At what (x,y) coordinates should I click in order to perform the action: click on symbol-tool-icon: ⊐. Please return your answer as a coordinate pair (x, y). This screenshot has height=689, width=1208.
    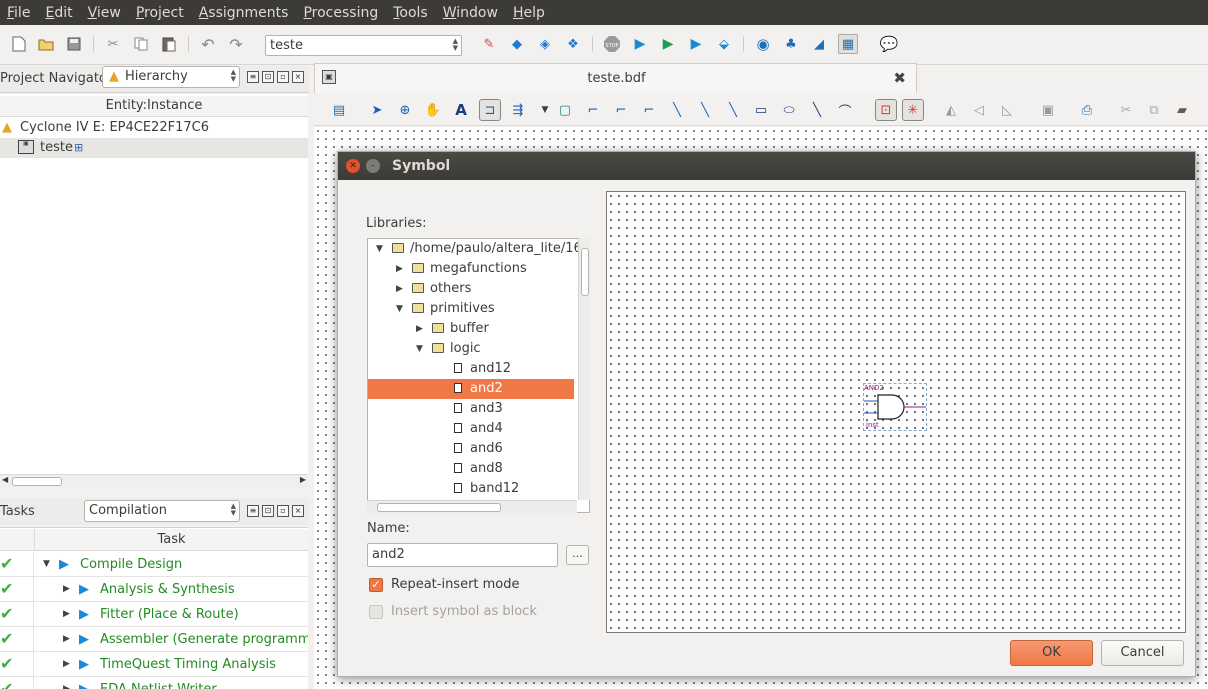
    Looking at the image, I should click on (490, 110).